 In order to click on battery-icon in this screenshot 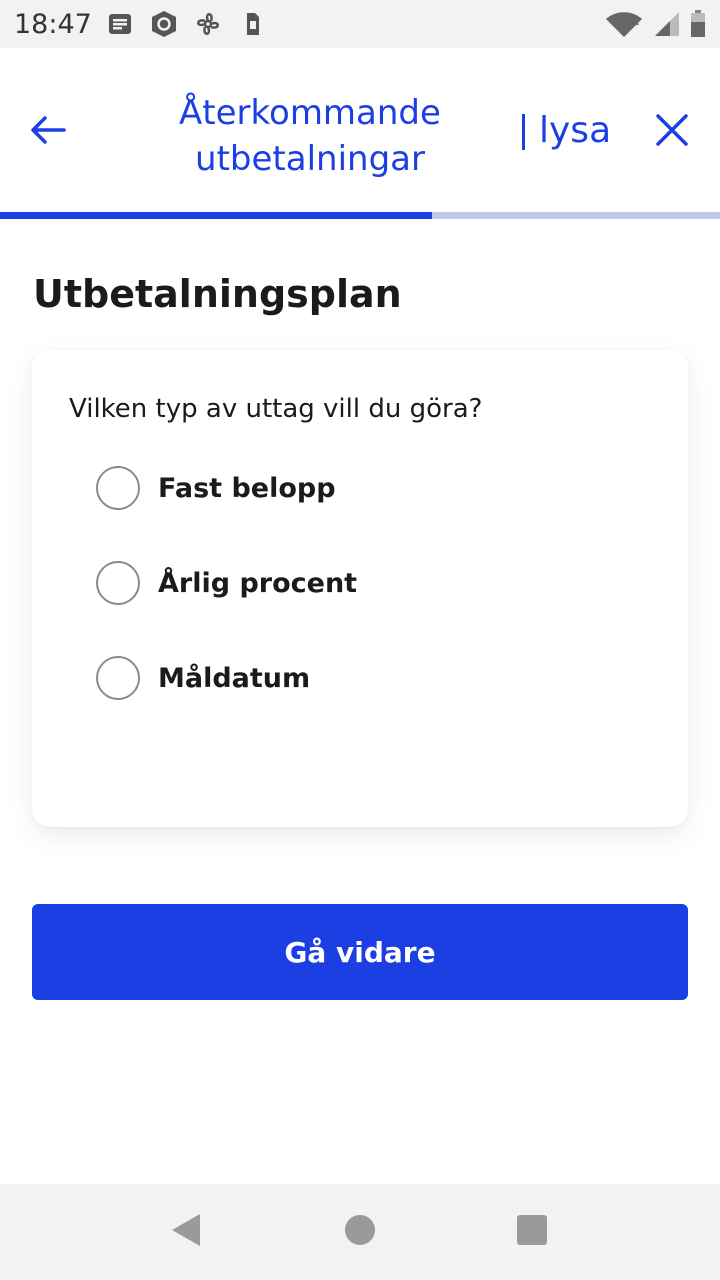, I will do `click(698, 26)`.